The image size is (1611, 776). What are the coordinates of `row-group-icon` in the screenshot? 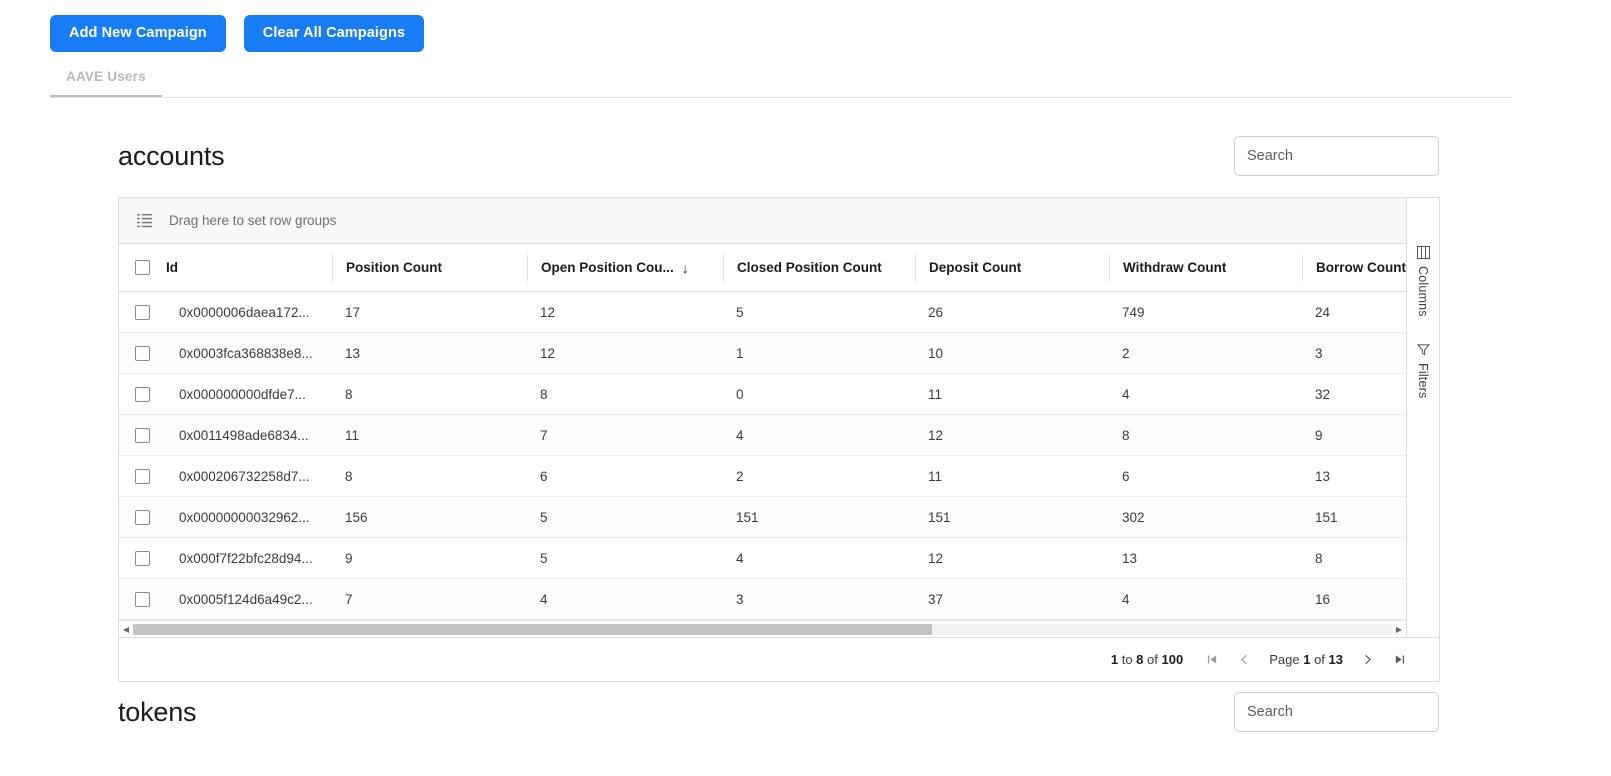 It's located at (144, 220).